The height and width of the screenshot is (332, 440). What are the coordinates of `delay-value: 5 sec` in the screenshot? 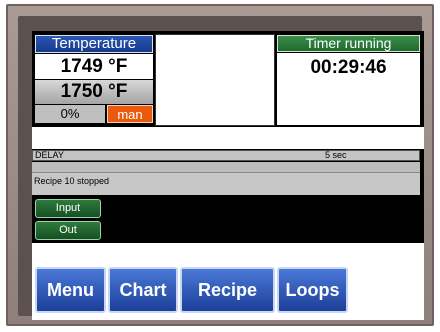 It's located at (336, 155).